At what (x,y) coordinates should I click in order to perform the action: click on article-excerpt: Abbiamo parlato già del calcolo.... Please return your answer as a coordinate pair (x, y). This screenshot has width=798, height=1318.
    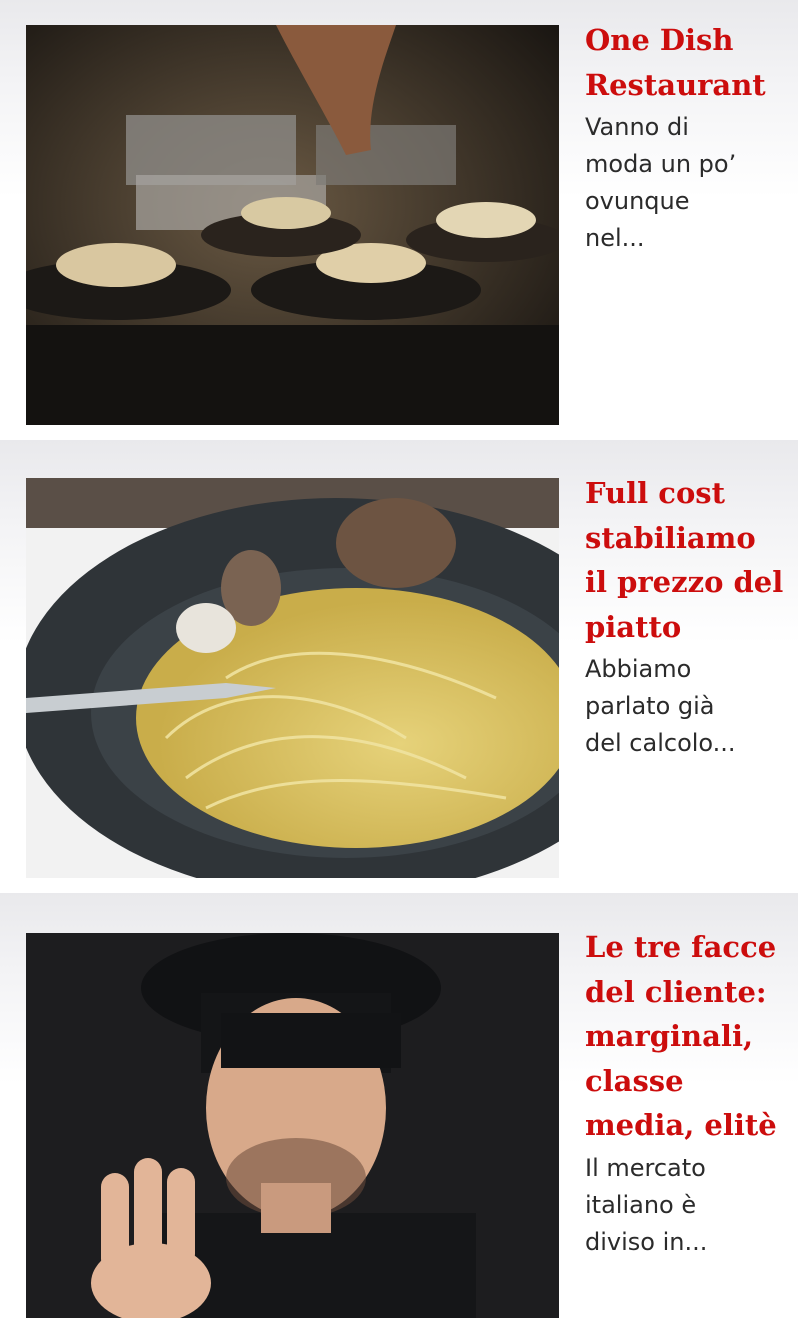
    Looking at the image, I should click on (660, 706).